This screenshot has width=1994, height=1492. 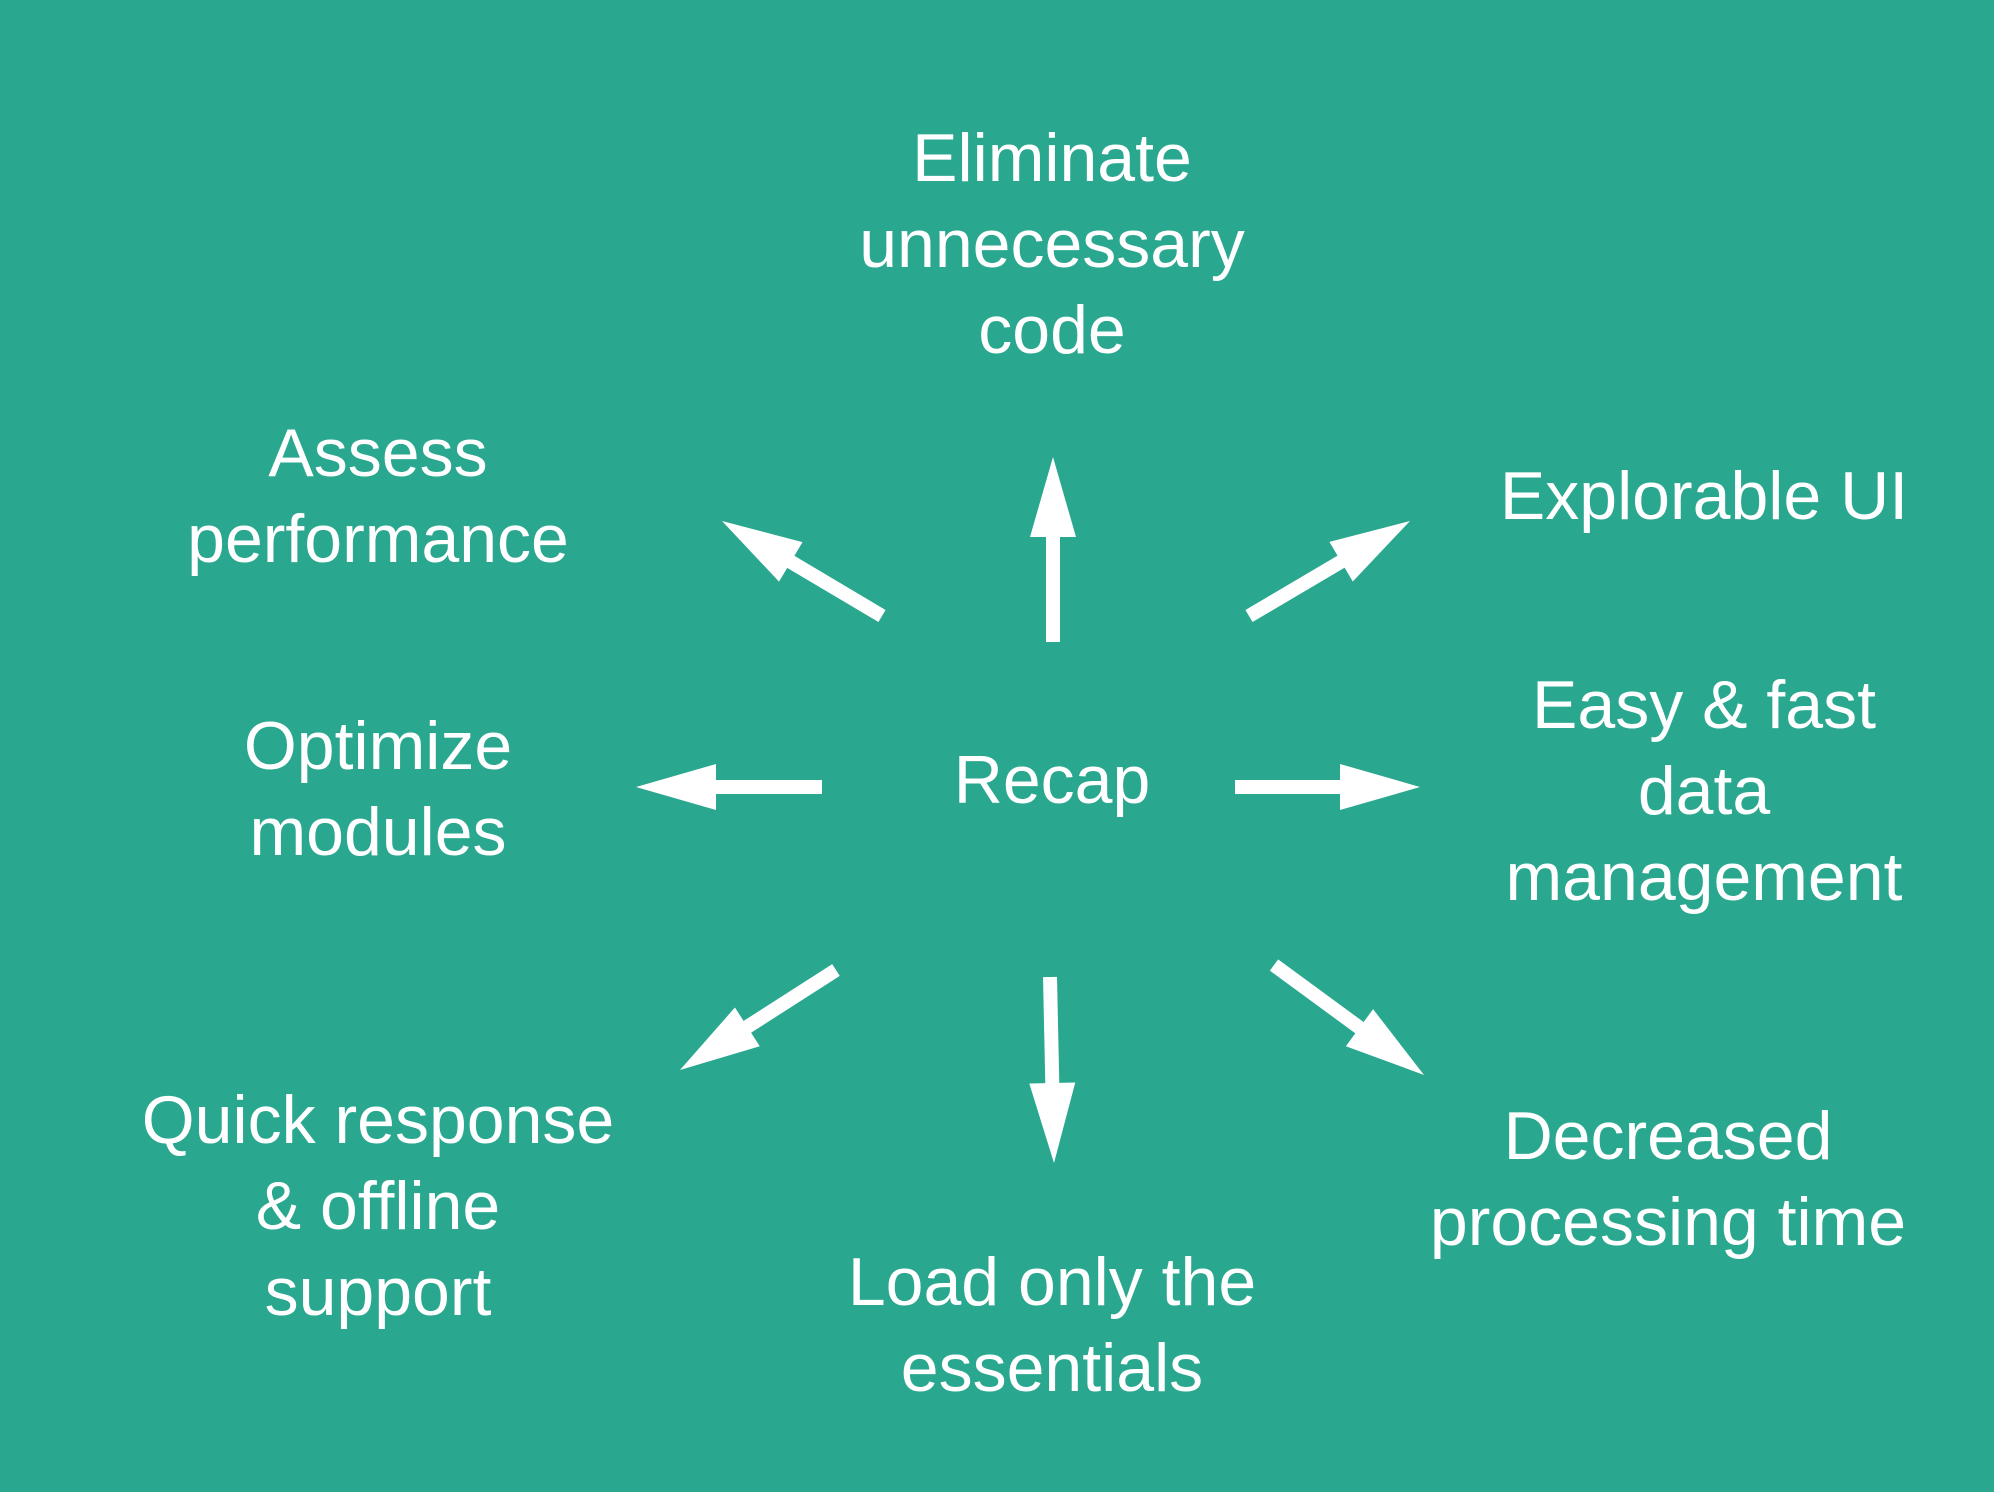 I want to click on node-line: data, so click(x=1704, y=791).